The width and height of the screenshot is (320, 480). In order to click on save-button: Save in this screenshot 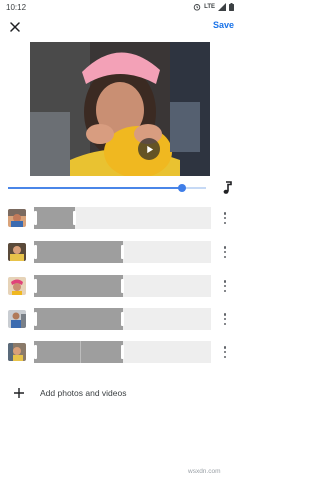, I will do `click(223, 25)`.